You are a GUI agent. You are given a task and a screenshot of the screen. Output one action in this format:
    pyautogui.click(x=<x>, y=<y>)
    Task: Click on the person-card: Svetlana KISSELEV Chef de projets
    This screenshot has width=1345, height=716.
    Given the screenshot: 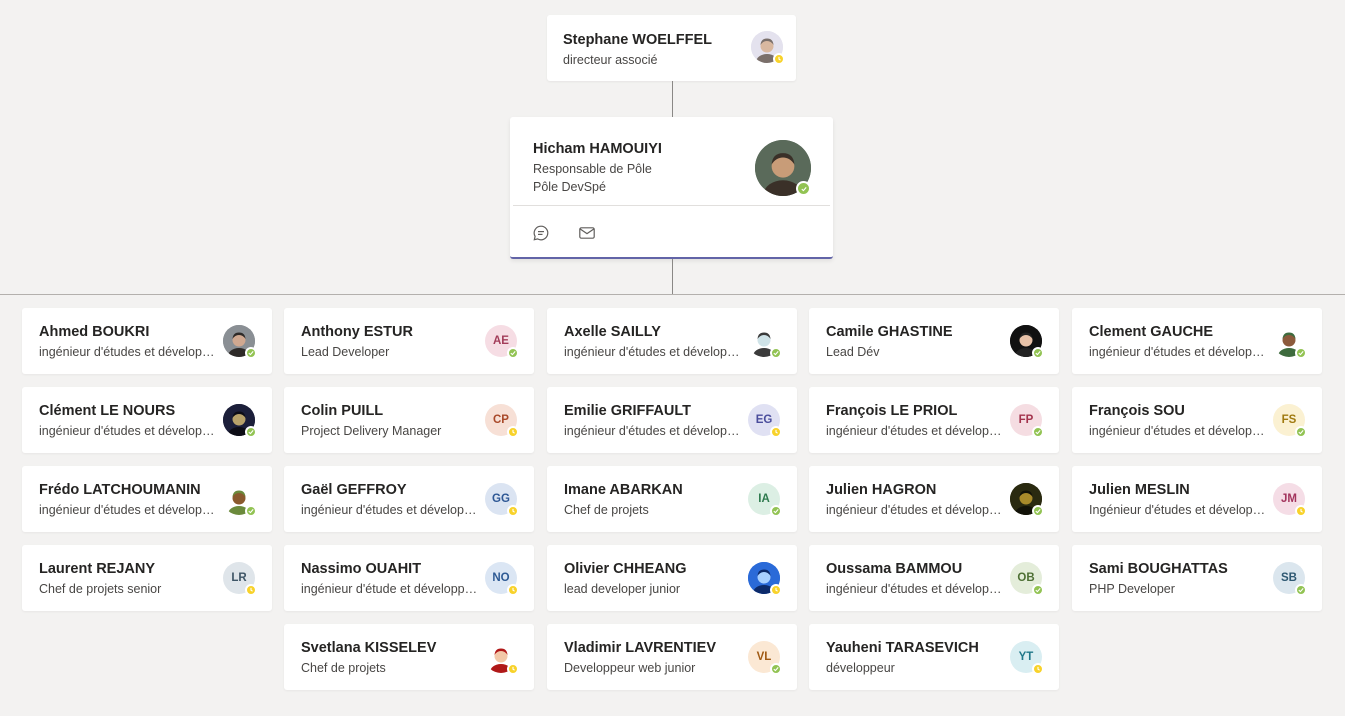 What is the action you would take?
    pyautogui.click(x=409, y=657)
    